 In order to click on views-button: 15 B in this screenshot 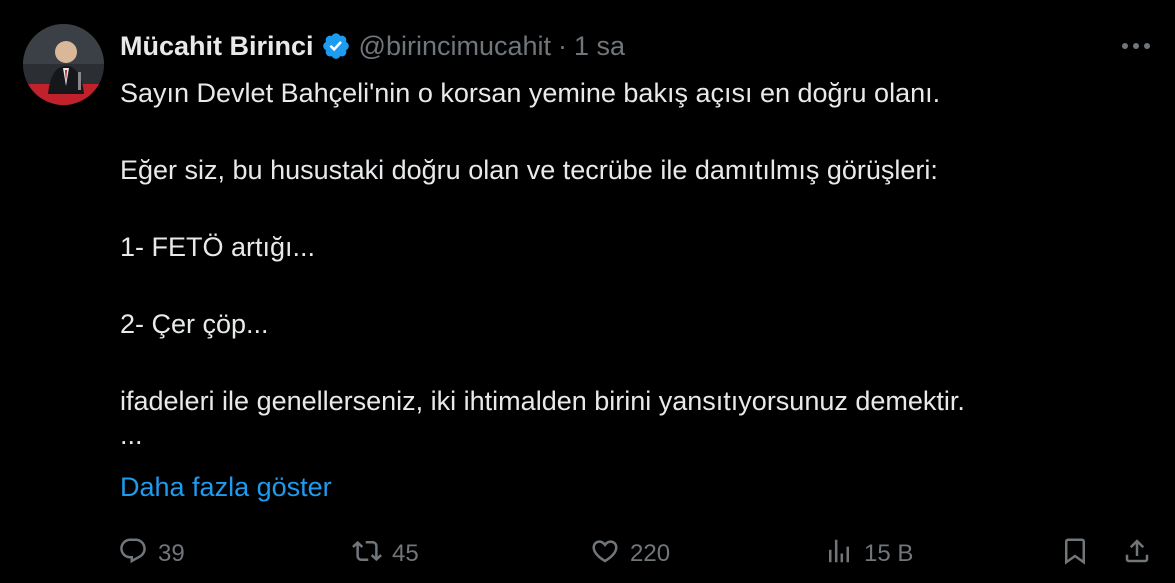, I will do `click(868, 554)`.